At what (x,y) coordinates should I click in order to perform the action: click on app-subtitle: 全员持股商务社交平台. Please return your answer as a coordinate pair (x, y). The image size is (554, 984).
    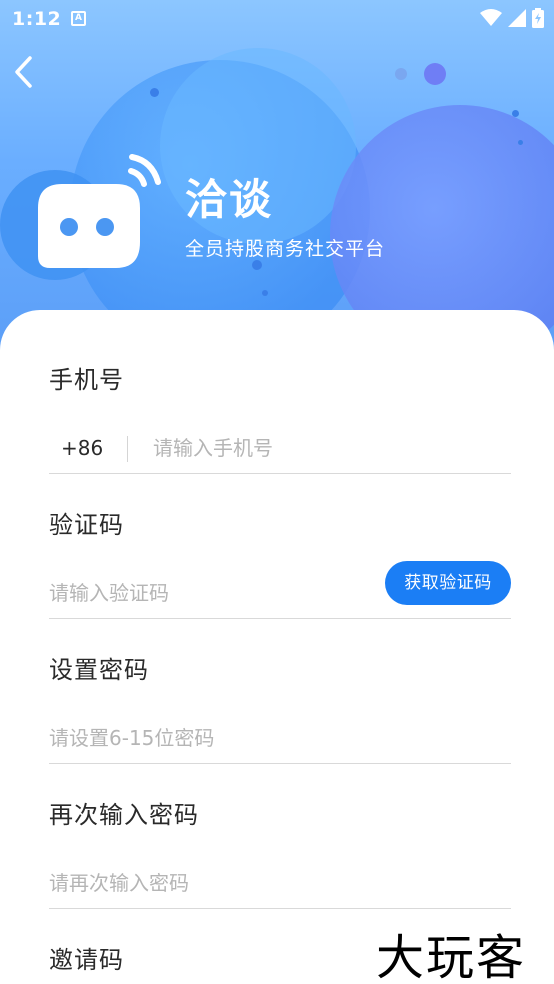
    Looking at the image, I should click on (285, 249).